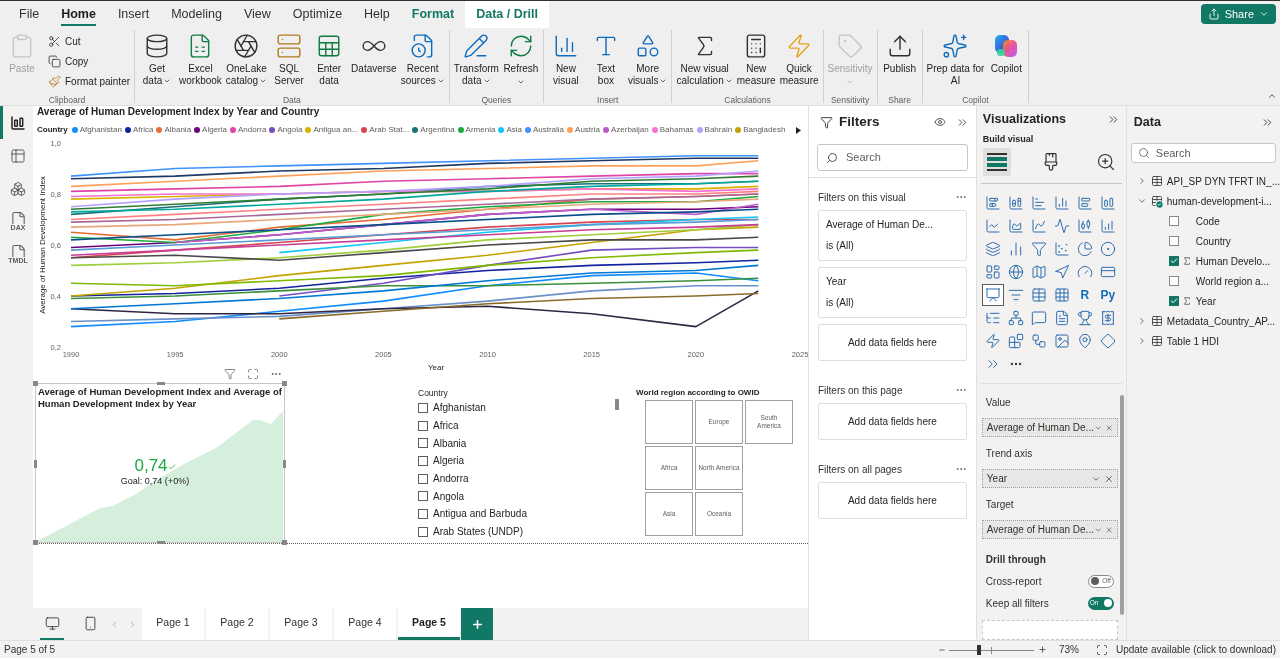 The image size is (1280, 658). I want to click on ribbon-group-label: Queries, so click(496, 100).